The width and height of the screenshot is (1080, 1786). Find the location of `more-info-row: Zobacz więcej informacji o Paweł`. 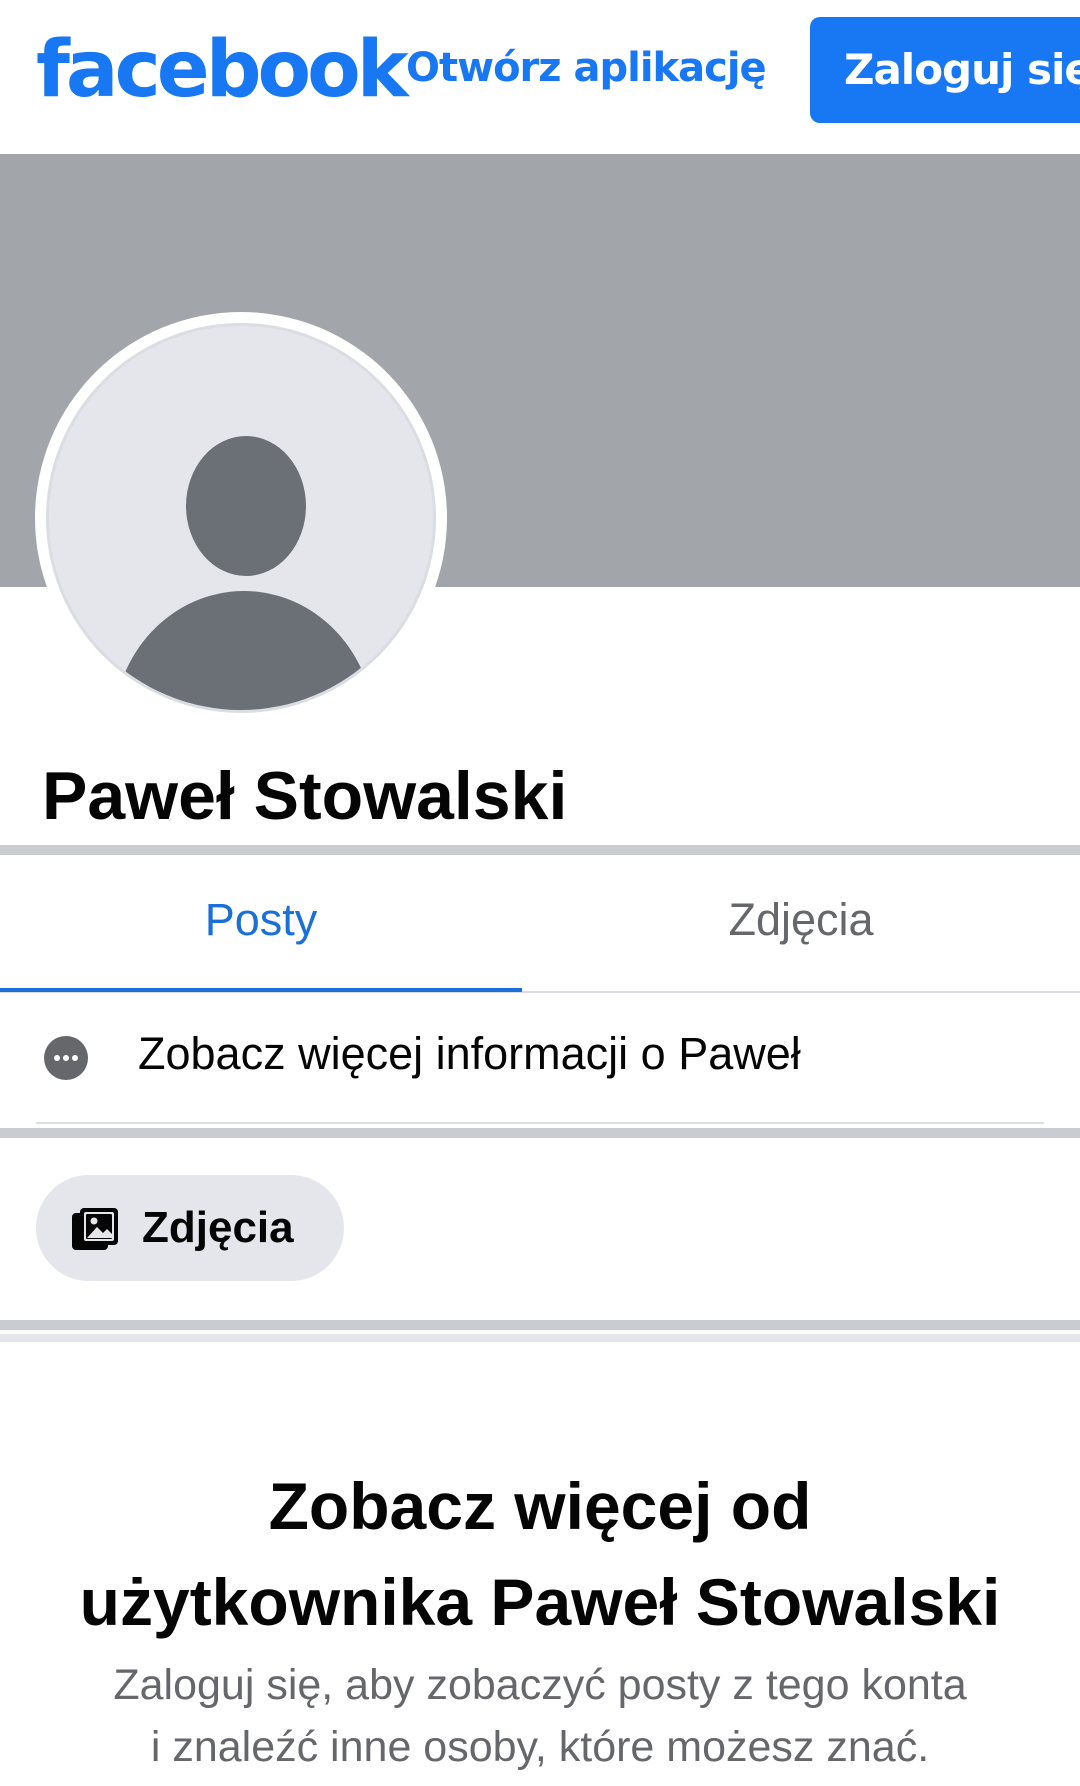

more-info-row: Zobacz więcej informacji o Paweł is located at coordinates (540, 1059).